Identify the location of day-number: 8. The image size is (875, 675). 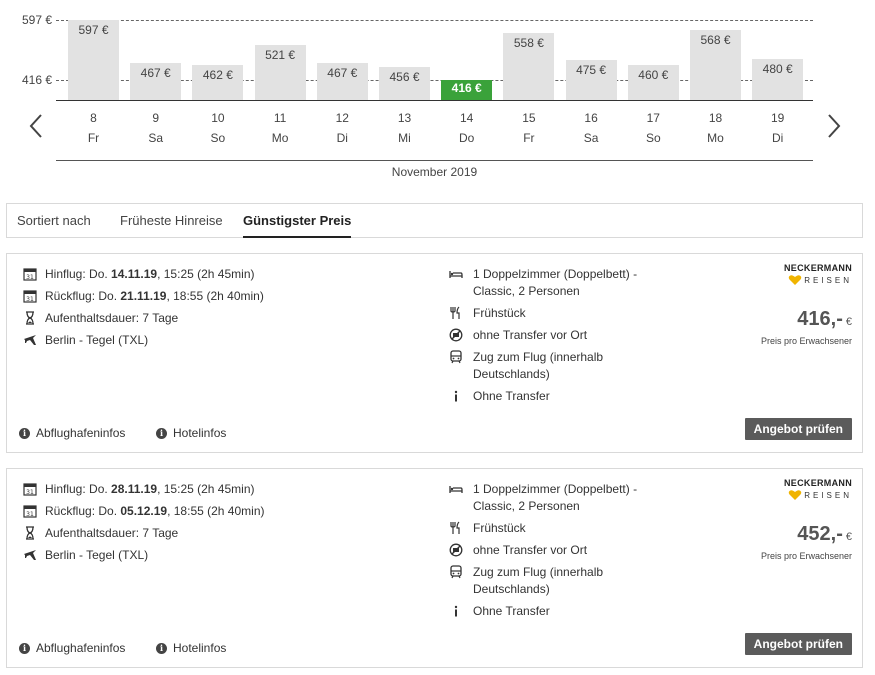
(93, 118).